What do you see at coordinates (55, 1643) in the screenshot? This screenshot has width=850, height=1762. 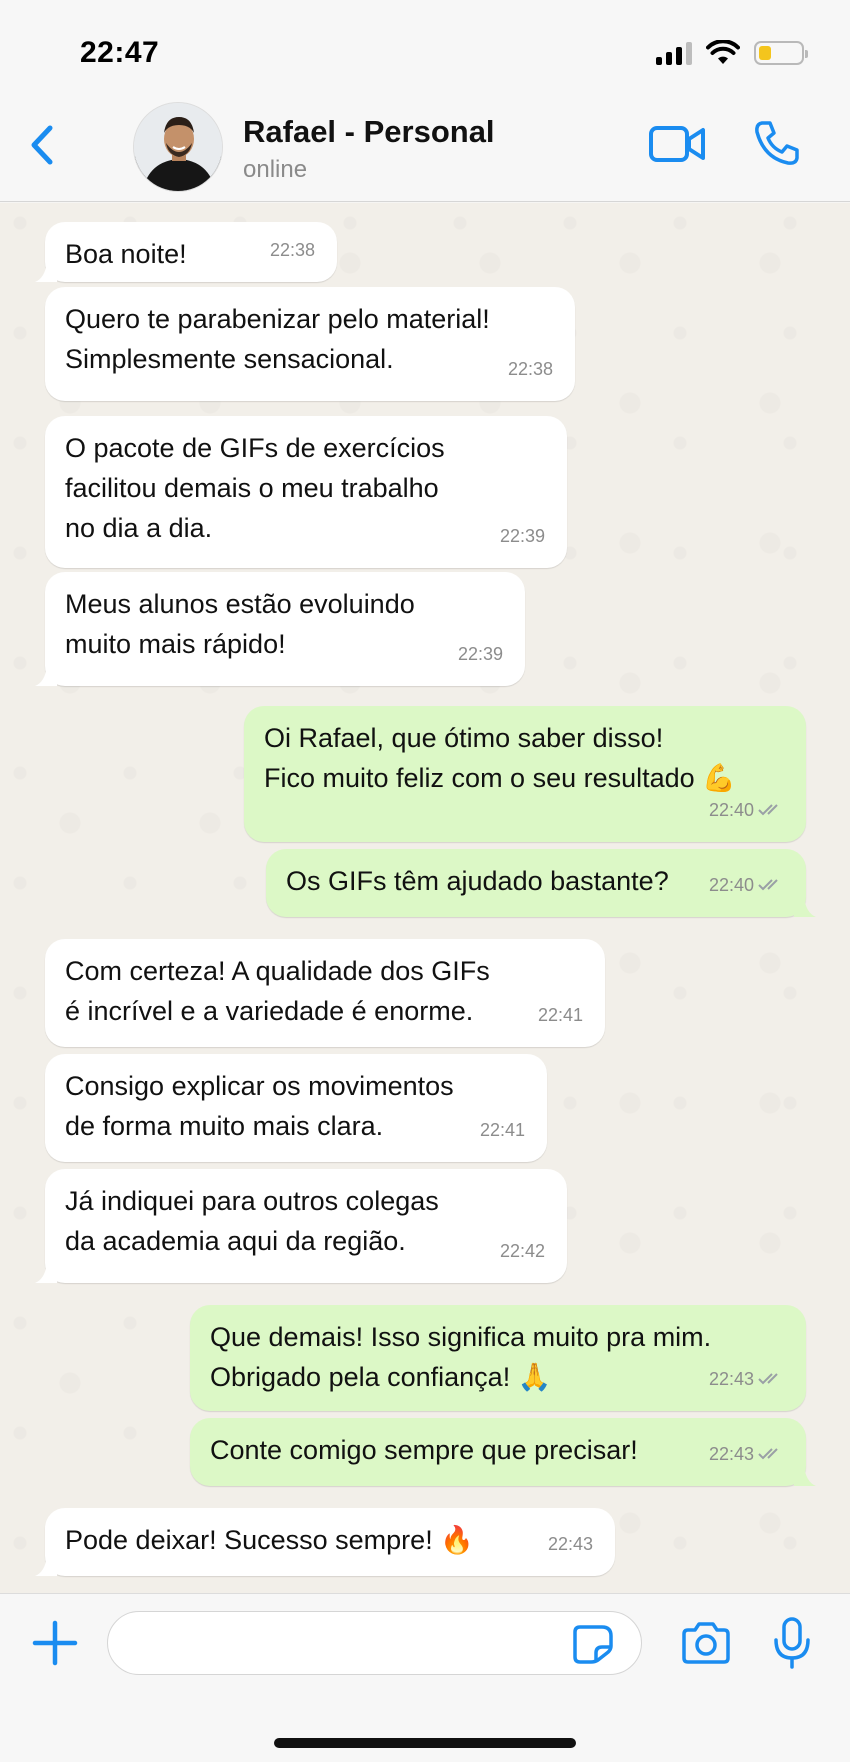 I see `plus-icon` at bounding box center [55, 1643].